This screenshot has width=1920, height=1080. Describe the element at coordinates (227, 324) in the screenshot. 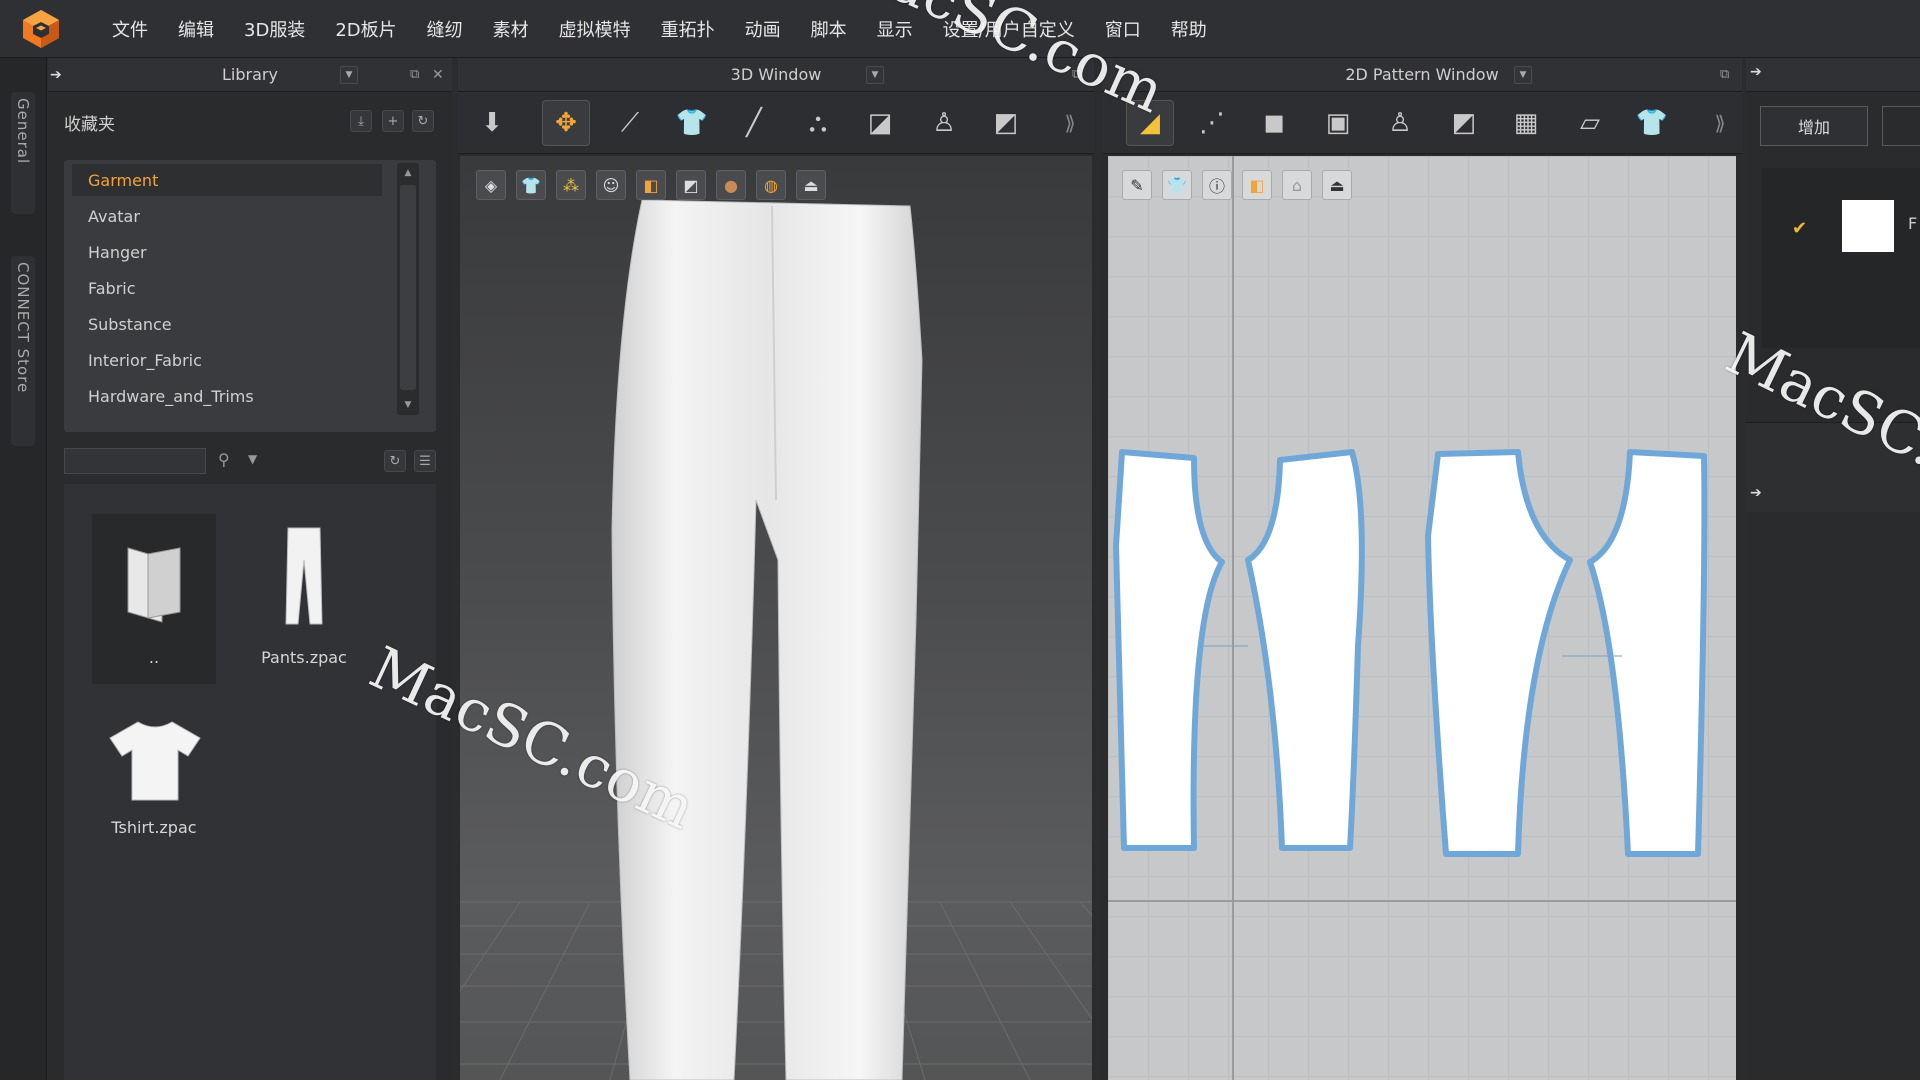

I see `library-item-substance: Substance` at that location.